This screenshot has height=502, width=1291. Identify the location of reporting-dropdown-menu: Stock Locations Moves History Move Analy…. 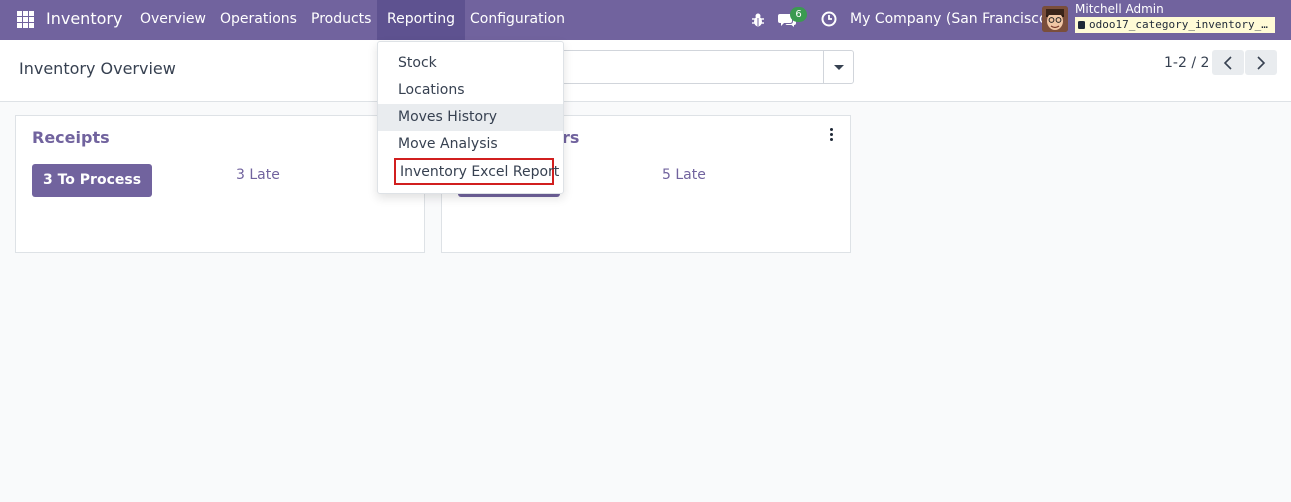
(470, 117).